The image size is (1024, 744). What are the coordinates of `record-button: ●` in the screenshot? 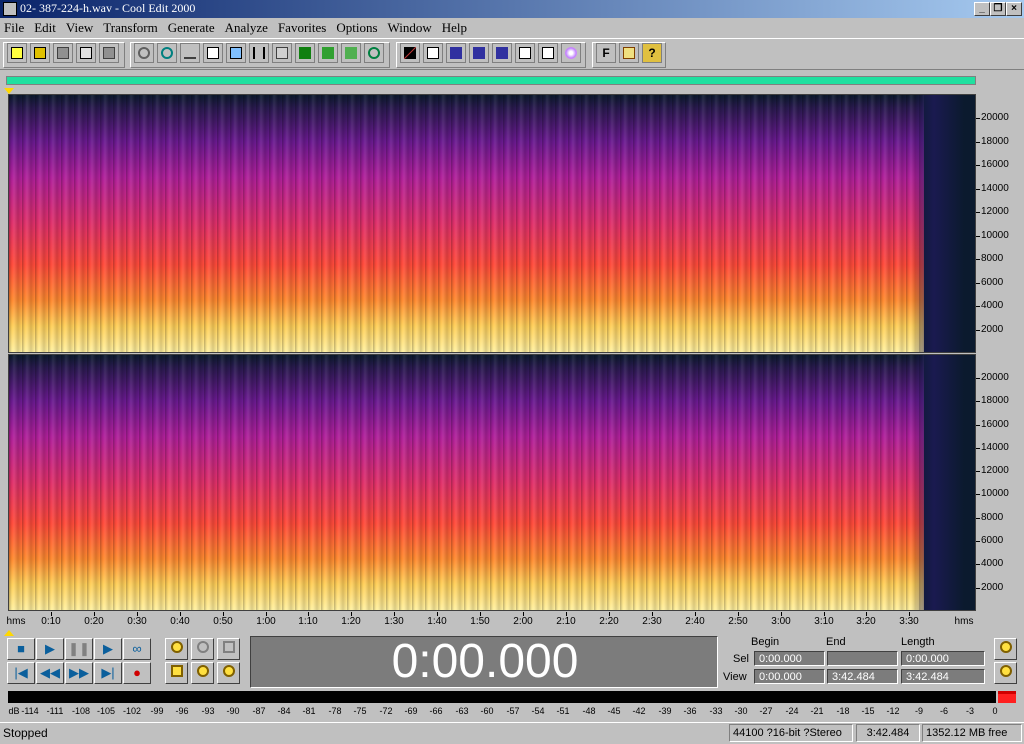 It's located at (137, 673).